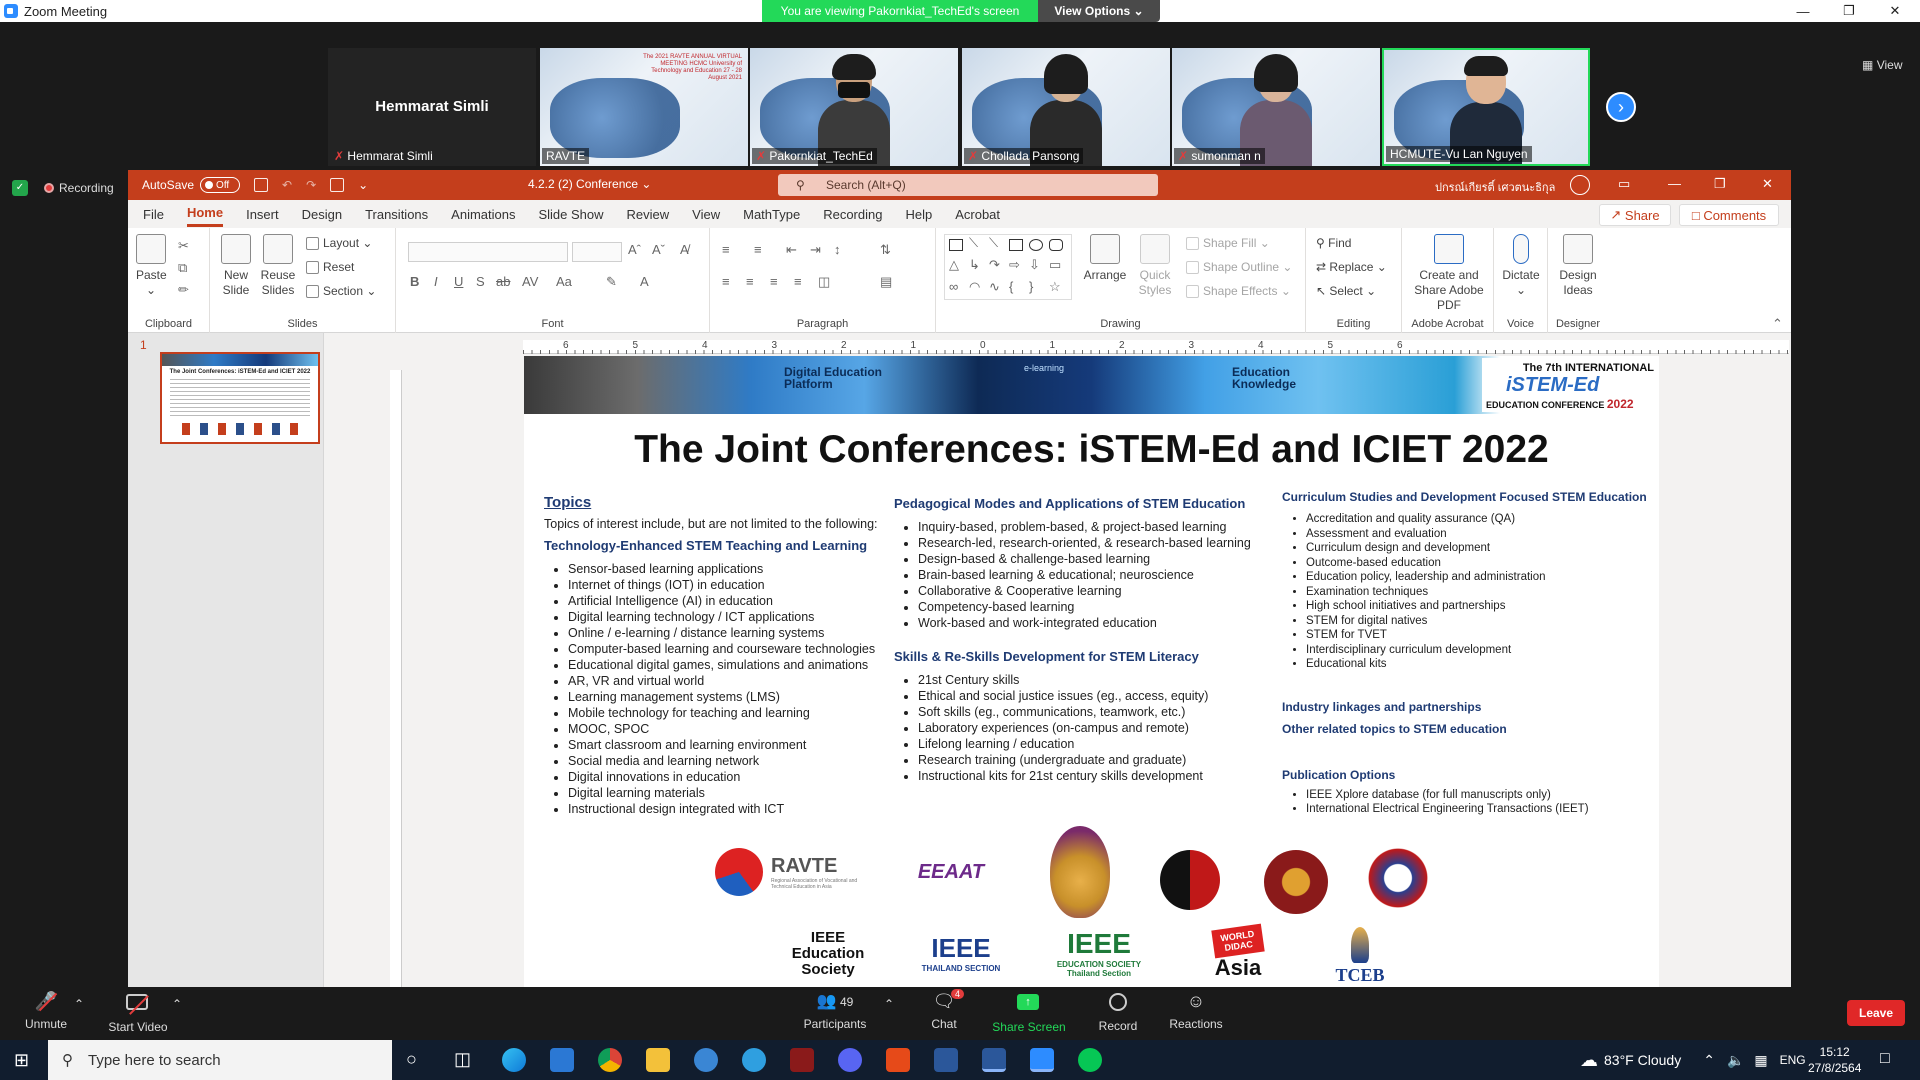  I want to click on char-spacing-icon: AV, so click(530, 281).